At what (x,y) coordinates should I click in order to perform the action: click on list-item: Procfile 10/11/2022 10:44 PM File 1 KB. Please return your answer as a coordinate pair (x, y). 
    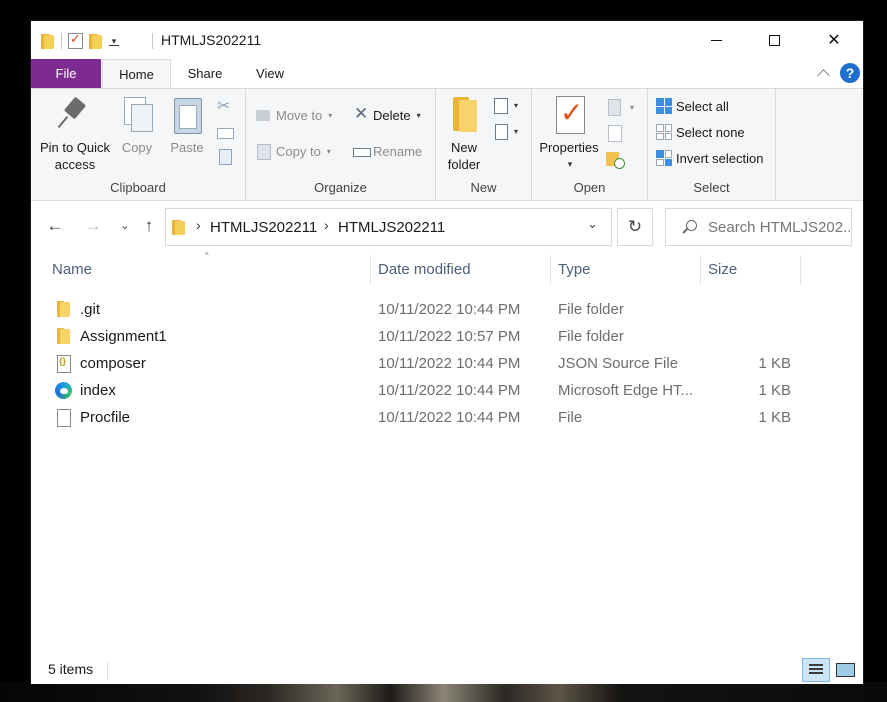
    Looking at the image, I should click on (447, 417).